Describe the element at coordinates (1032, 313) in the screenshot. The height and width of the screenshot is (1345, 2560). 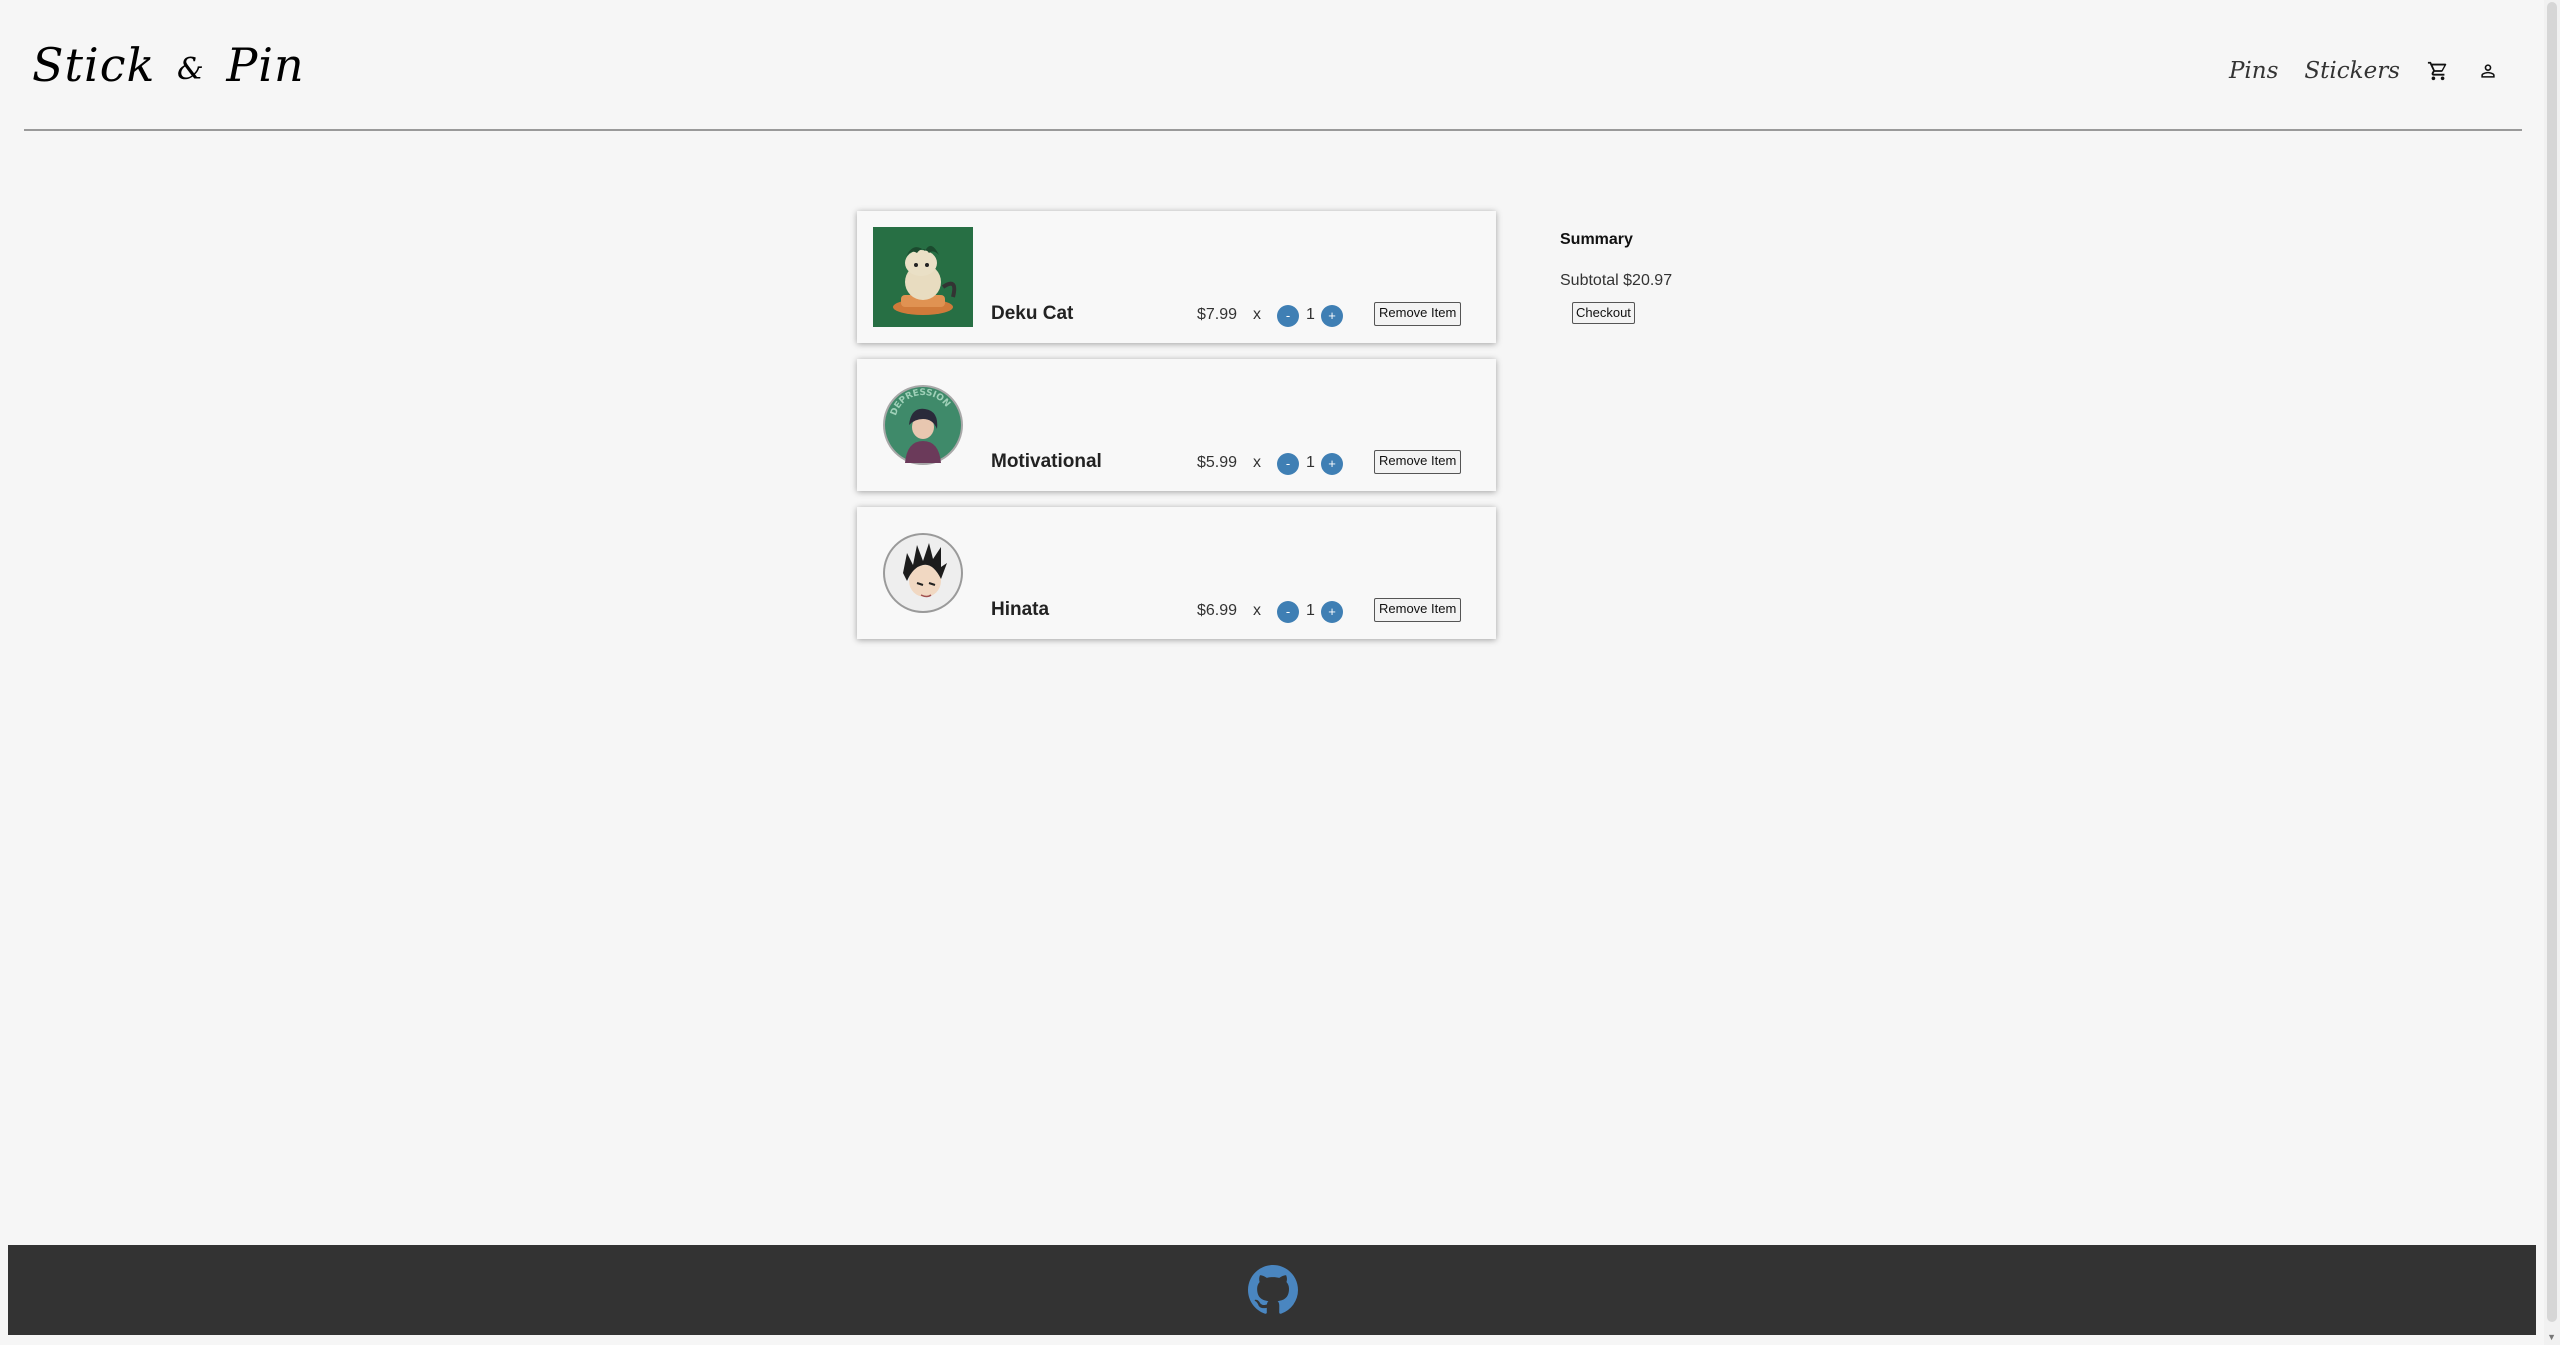
I see `item-name: Deku Cat` at that location.